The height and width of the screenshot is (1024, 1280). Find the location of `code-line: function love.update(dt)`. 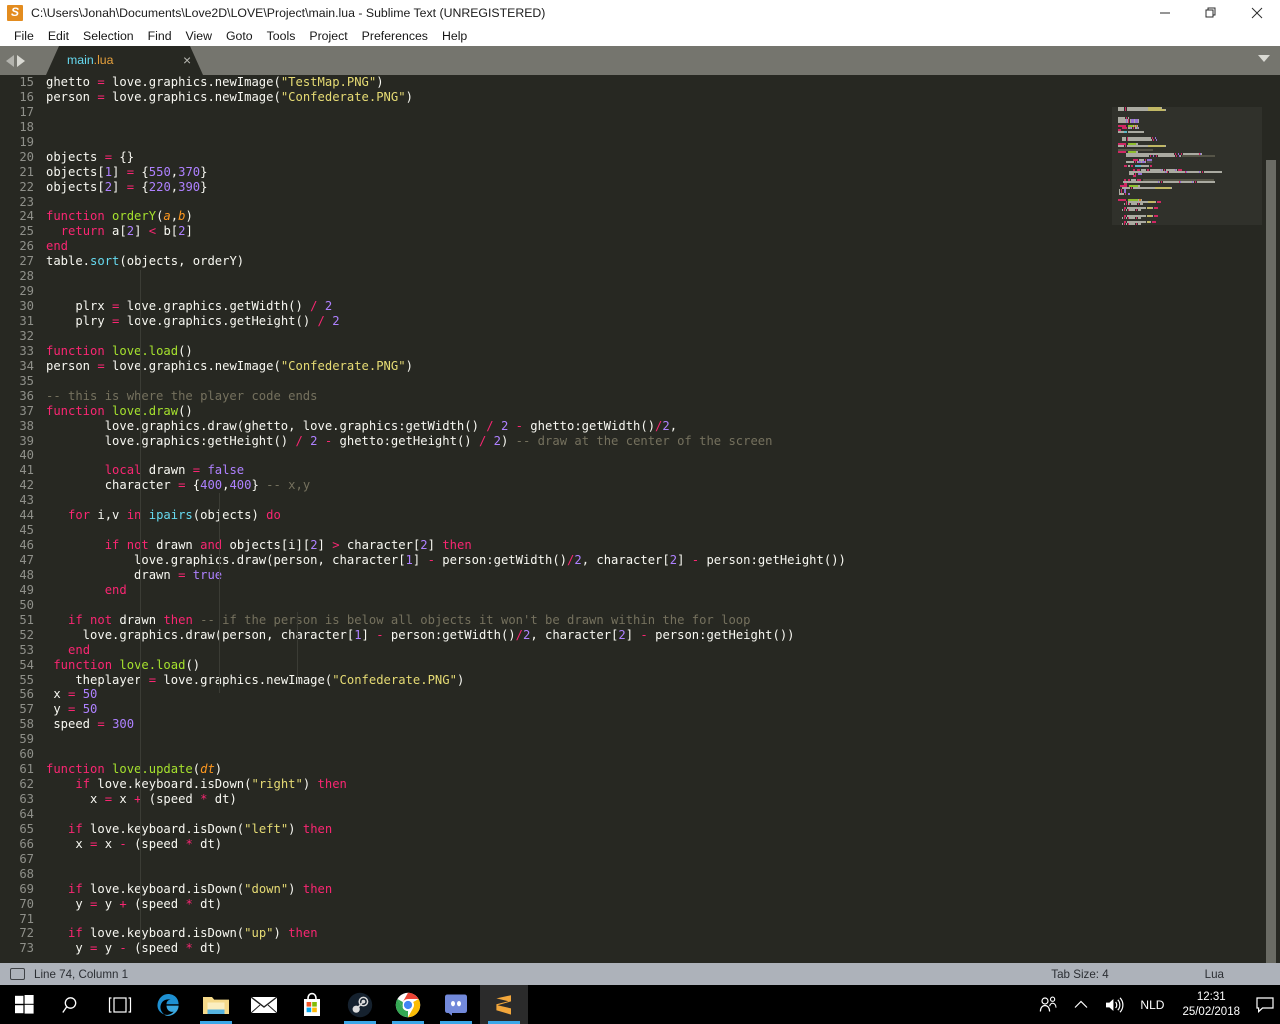

code-line: function love.update(dt) is located at coordinates (446, 769).